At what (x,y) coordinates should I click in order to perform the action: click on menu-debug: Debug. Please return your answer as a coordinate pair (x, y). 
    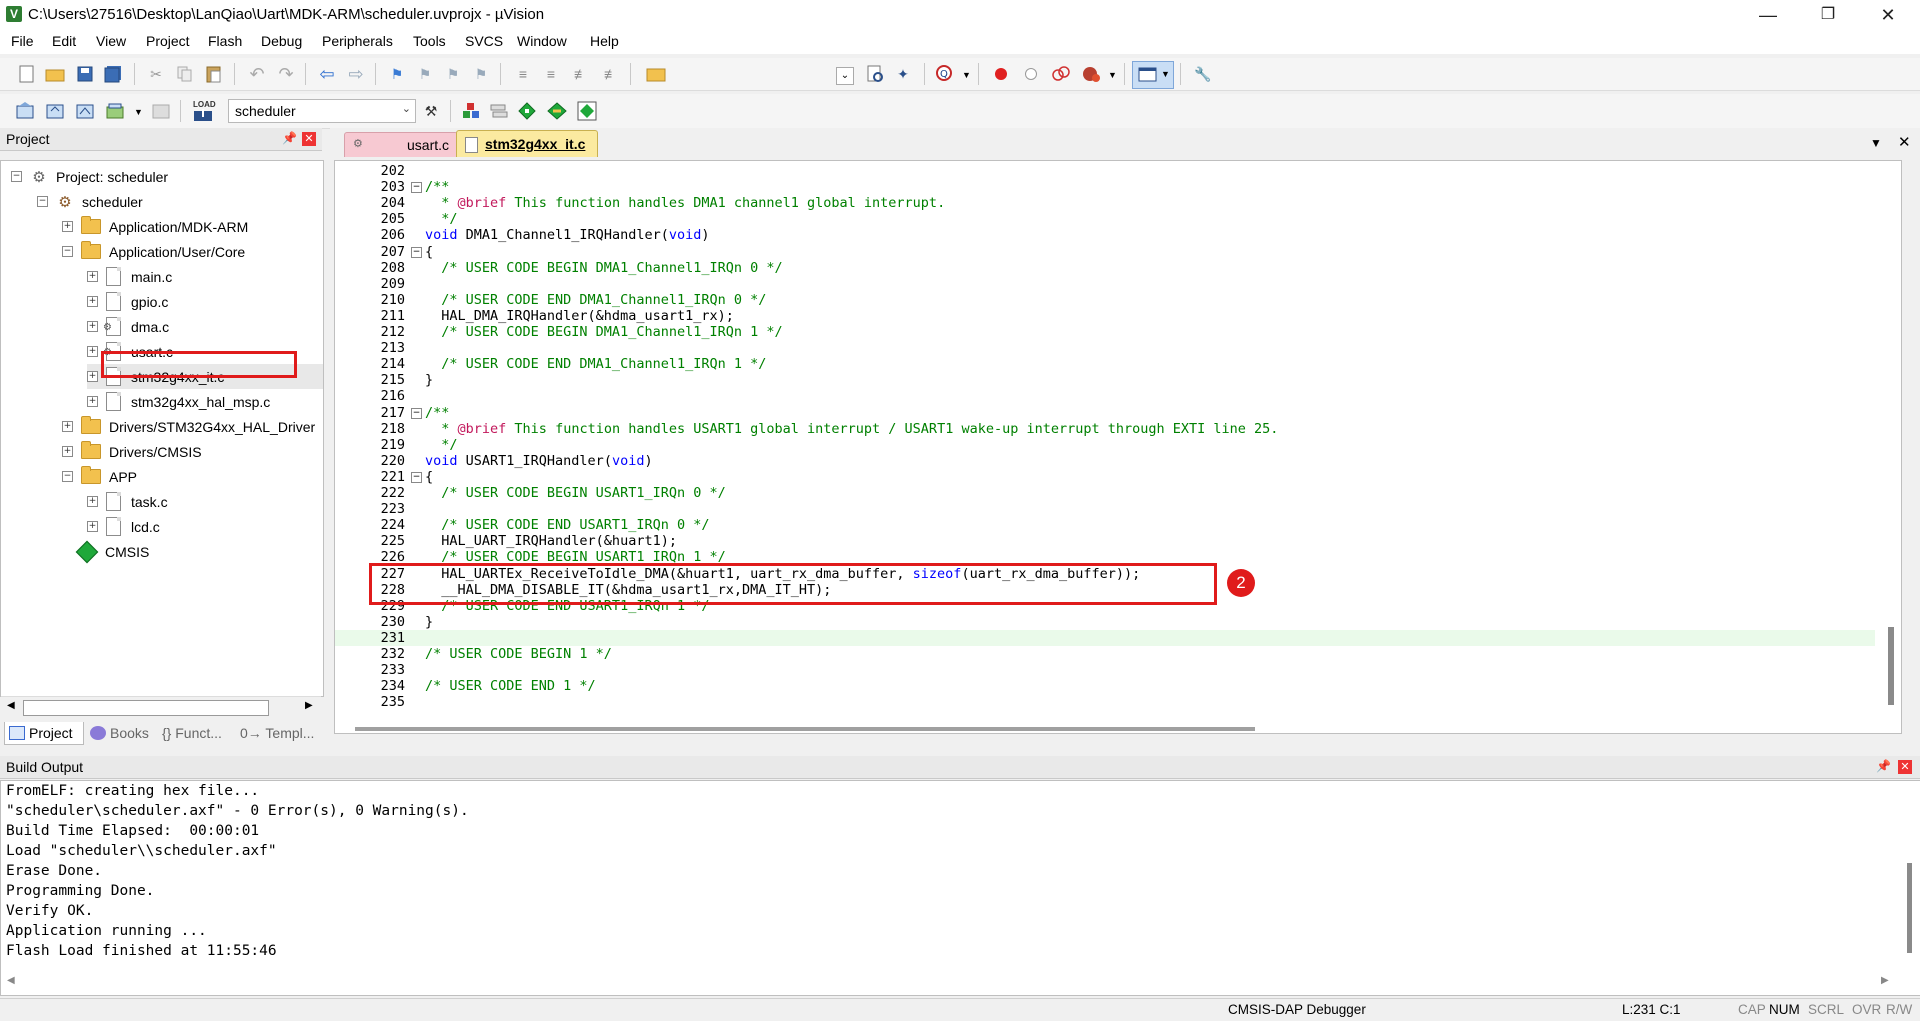
    Looking at the image, I should click on (281, 41).